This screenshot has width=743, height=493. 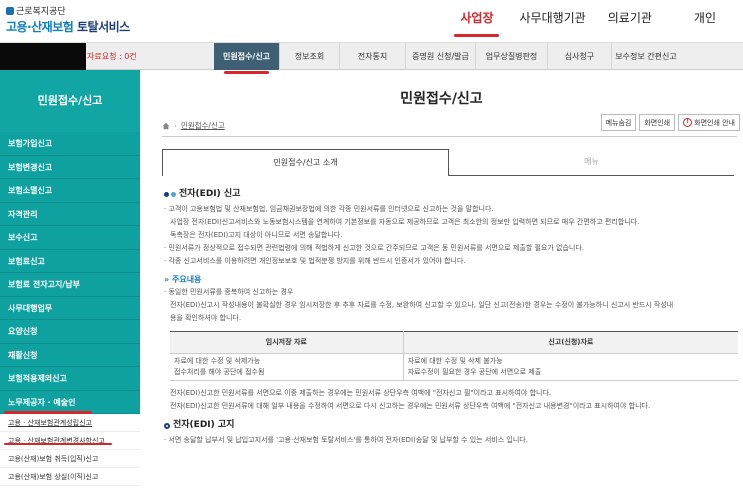 What do you see at coordinates (43, 56) in the screenshot?
I see `redacted-box` at bounding box center [43, 56].